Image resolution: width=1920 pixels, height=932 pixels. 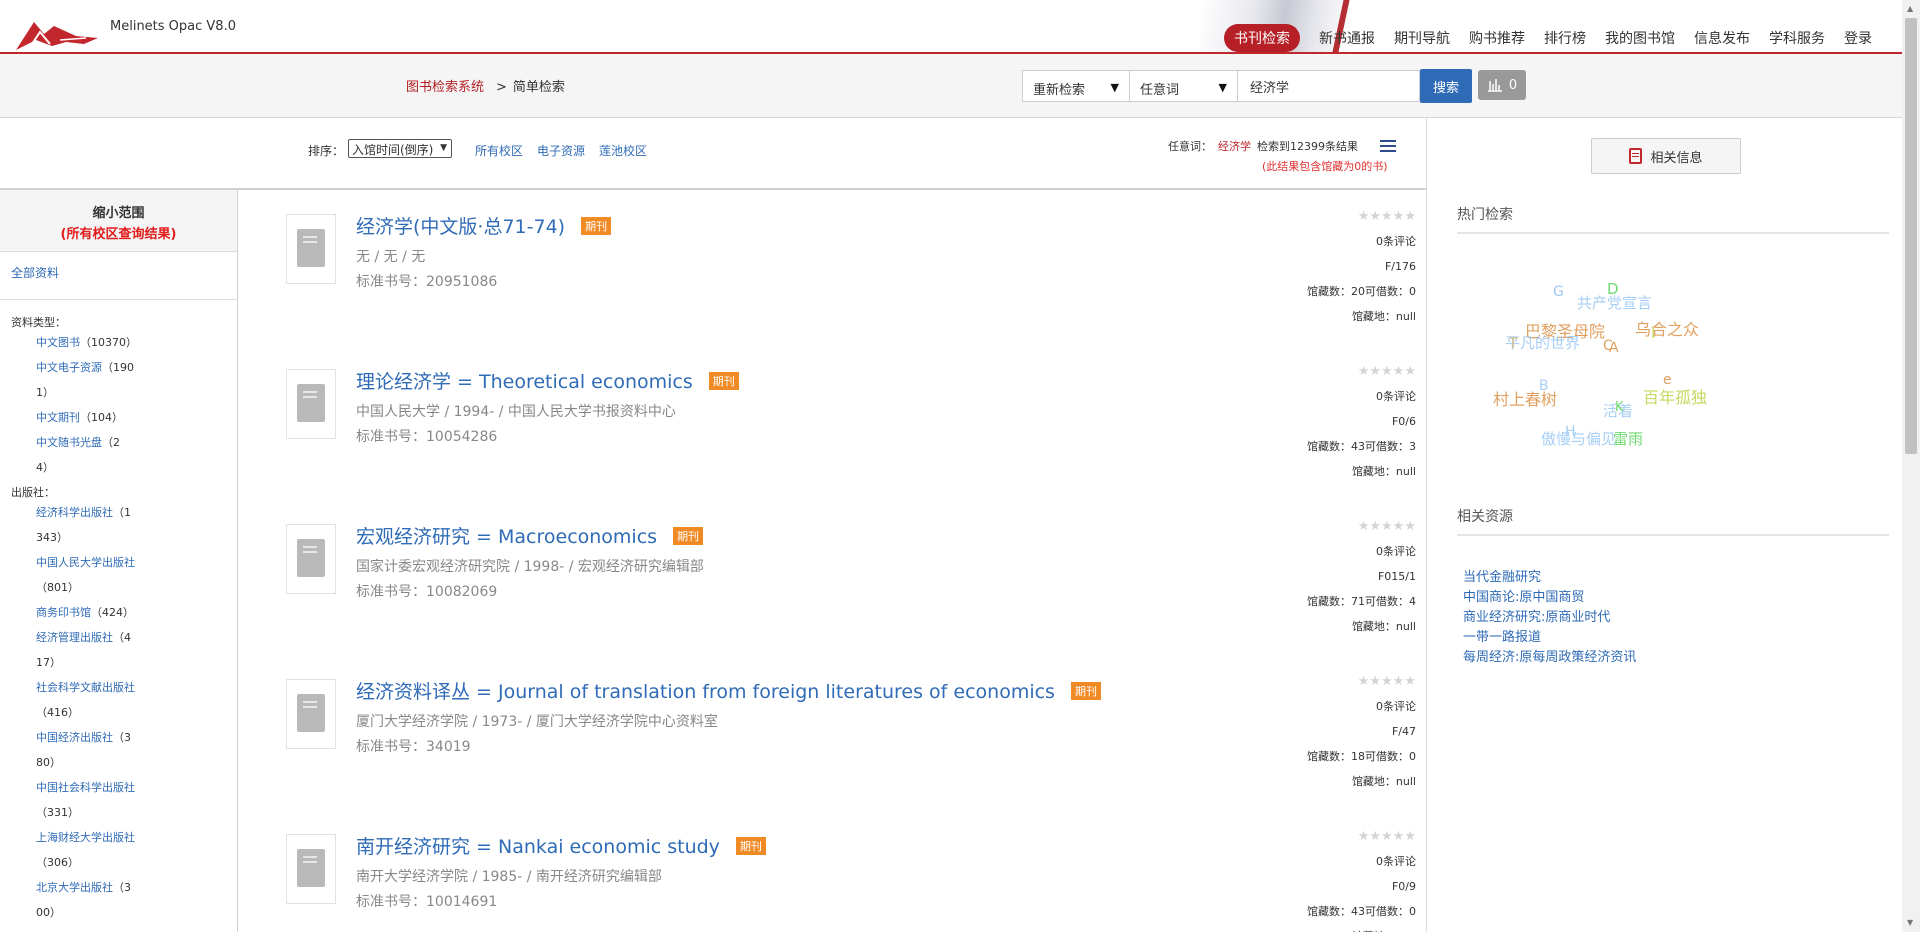 What do you see at coordinates (75, 575) in the screenshot?
I see `facet-item: 中国人民大学出版社 （801）` at bounding box center [75, 575].